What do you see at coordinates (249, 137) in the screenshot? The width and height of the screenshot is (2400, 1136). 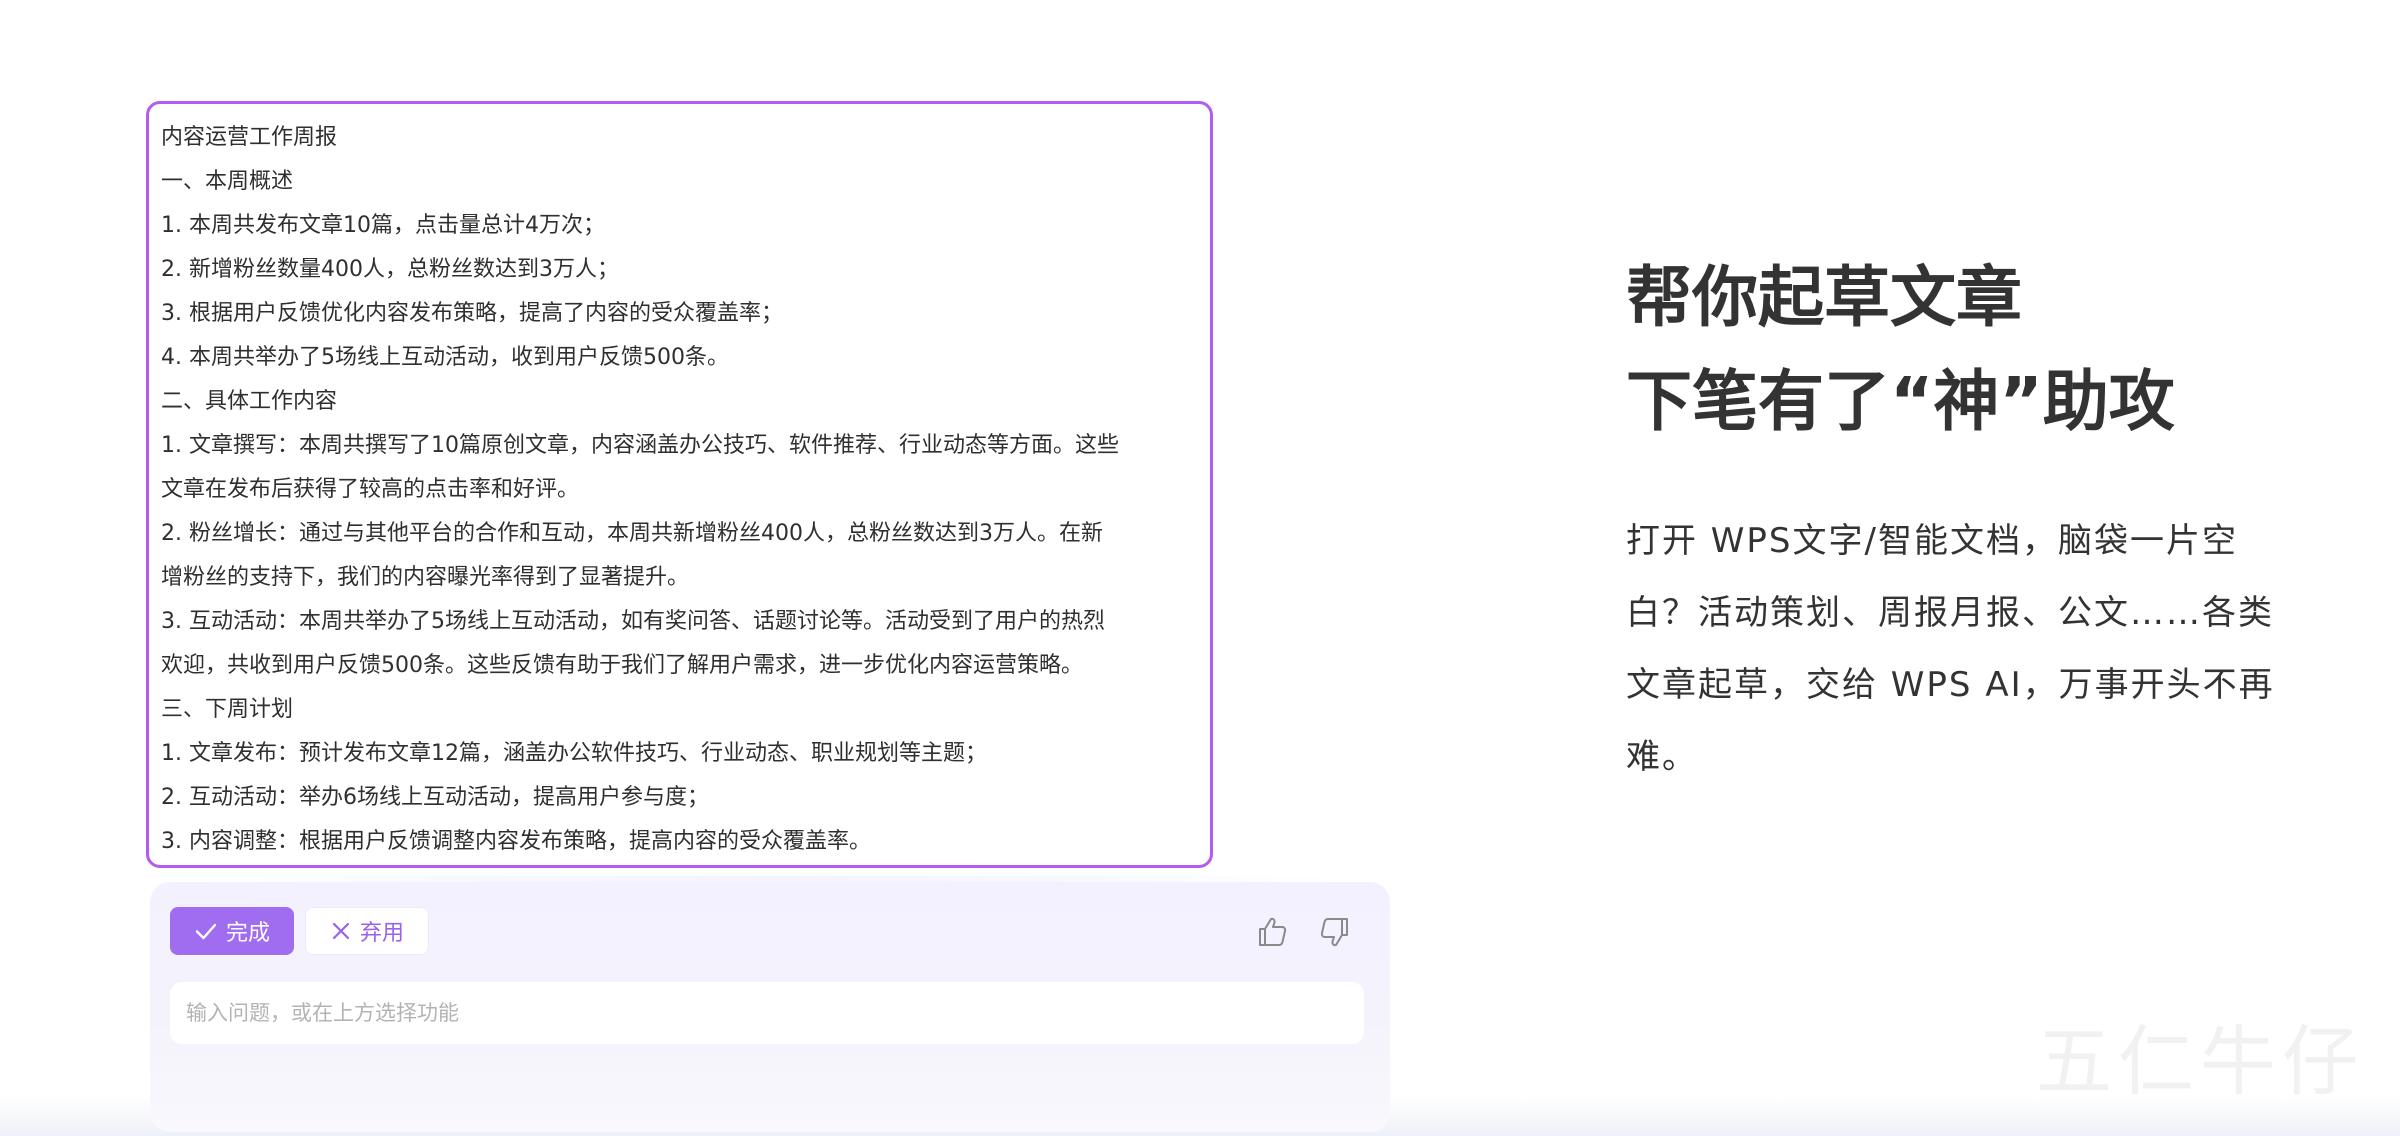 I see `doc-line: 内容运营工作周报` at bounding box center [249, 137].